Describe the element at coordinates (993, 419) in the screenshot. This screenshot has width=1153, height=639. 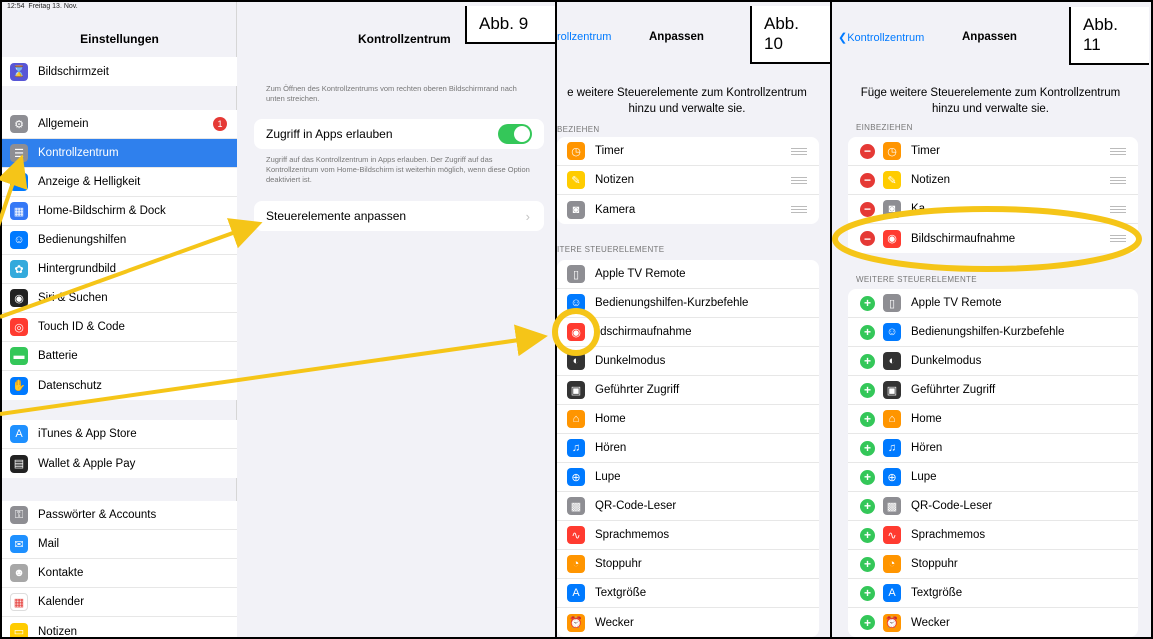
I see `control-row: + ⌂ Home` at that location.